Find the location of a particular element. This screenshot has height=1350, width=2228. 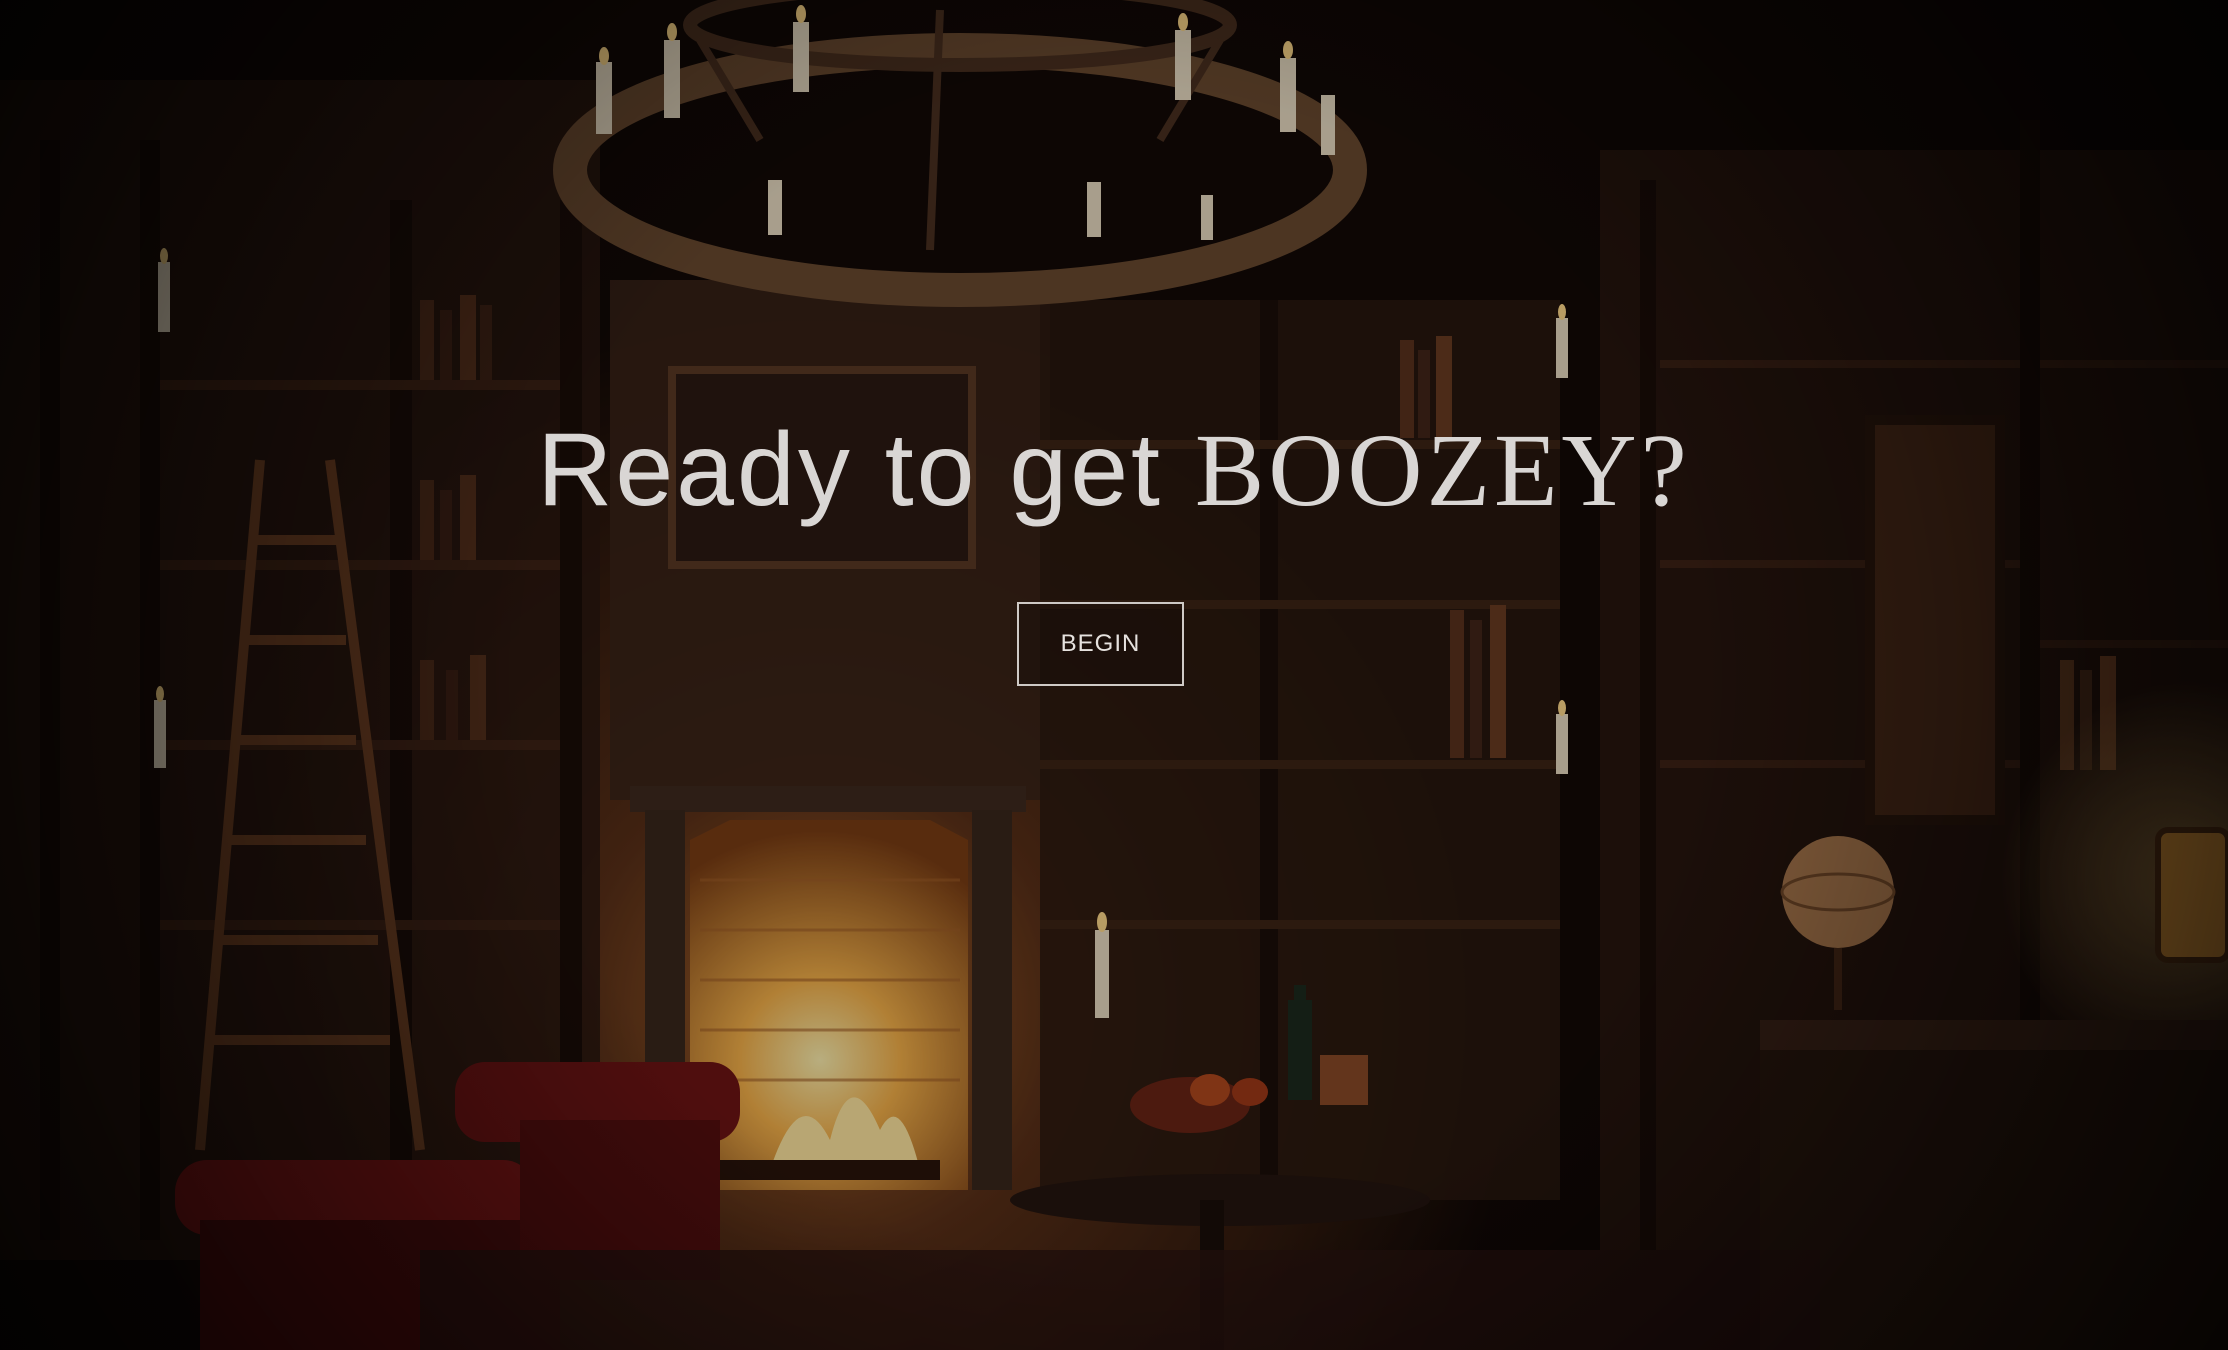

headline: Ready to get BOOZEY? is located at coordinates (1114, 470).